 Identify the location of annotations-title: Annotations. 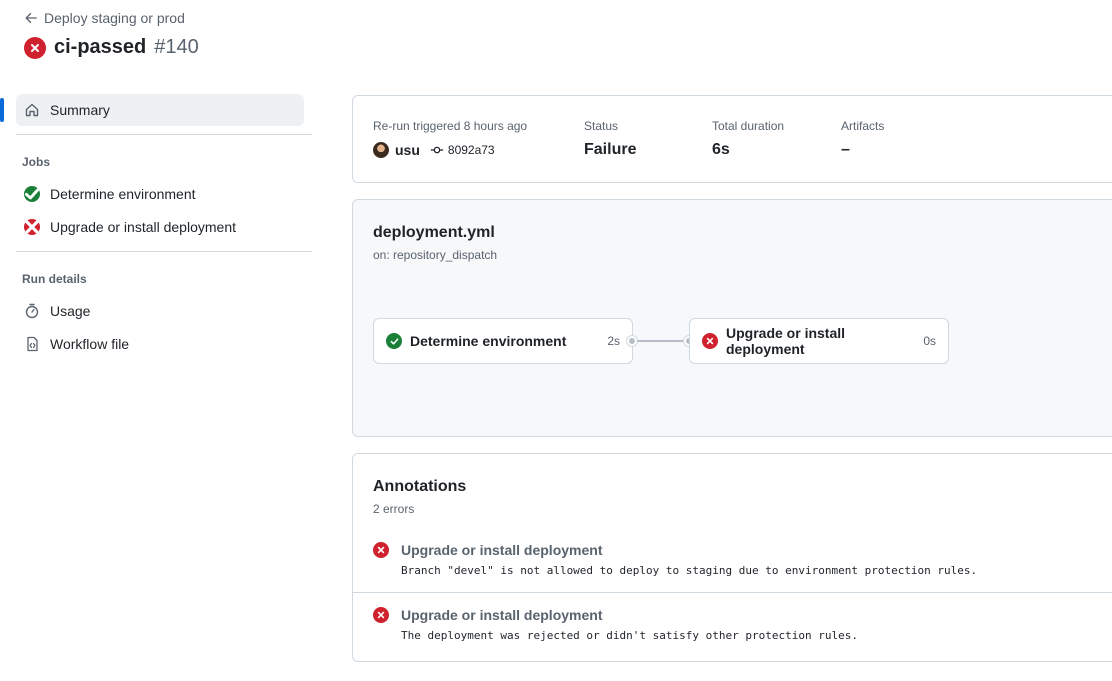
(420, 486).